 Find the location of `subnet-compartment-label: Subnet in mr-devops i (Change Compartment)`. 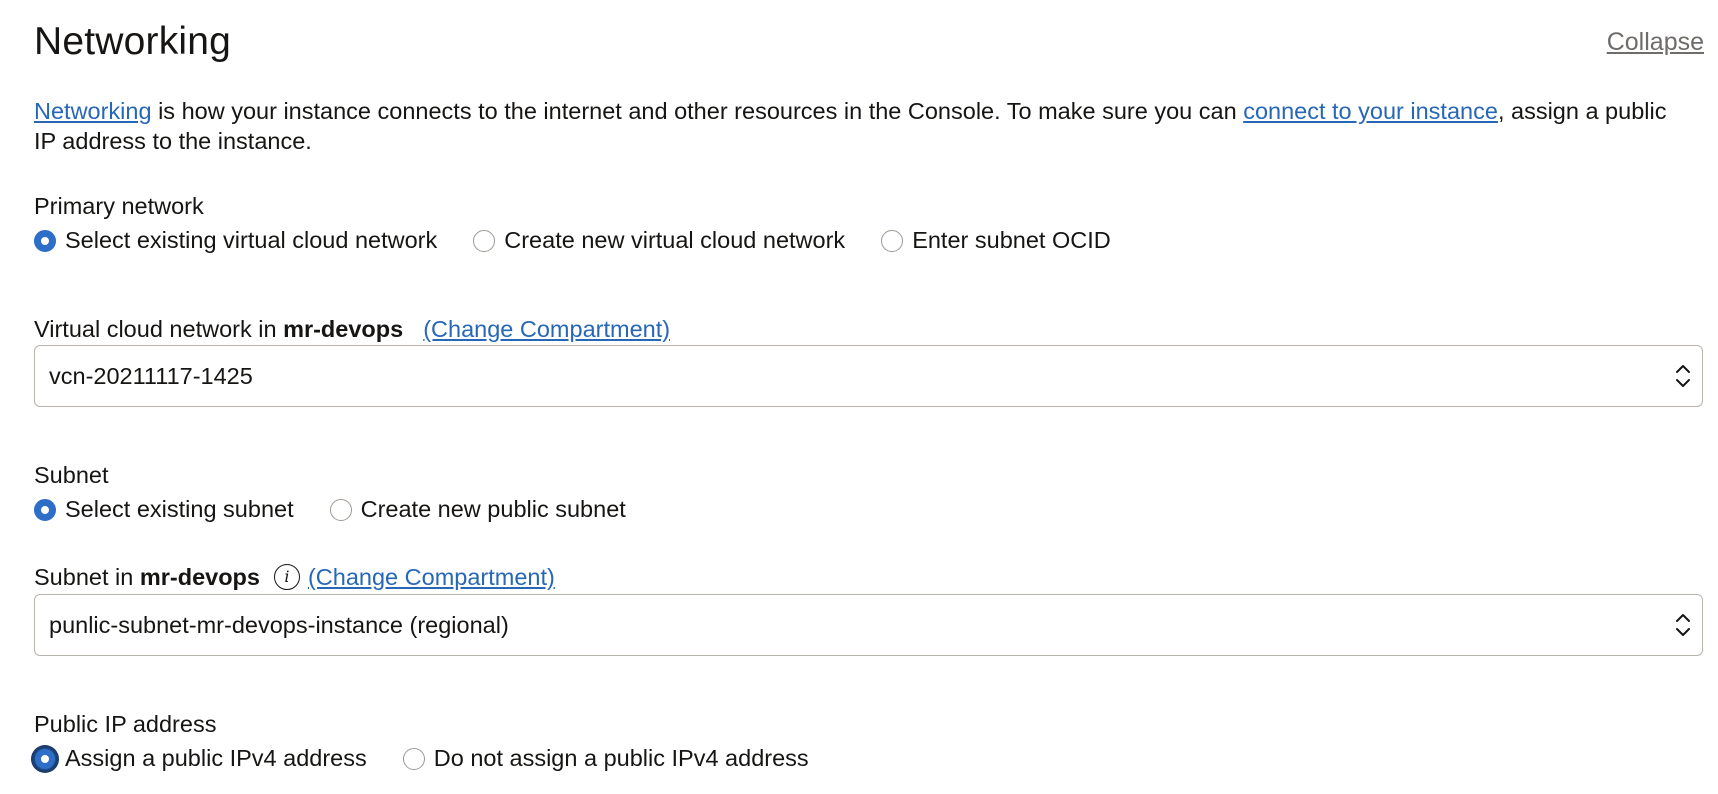

subnet-compartment-label: Subnet in mr-devops i (Change Compartment) is located at coordinates (294, 577).